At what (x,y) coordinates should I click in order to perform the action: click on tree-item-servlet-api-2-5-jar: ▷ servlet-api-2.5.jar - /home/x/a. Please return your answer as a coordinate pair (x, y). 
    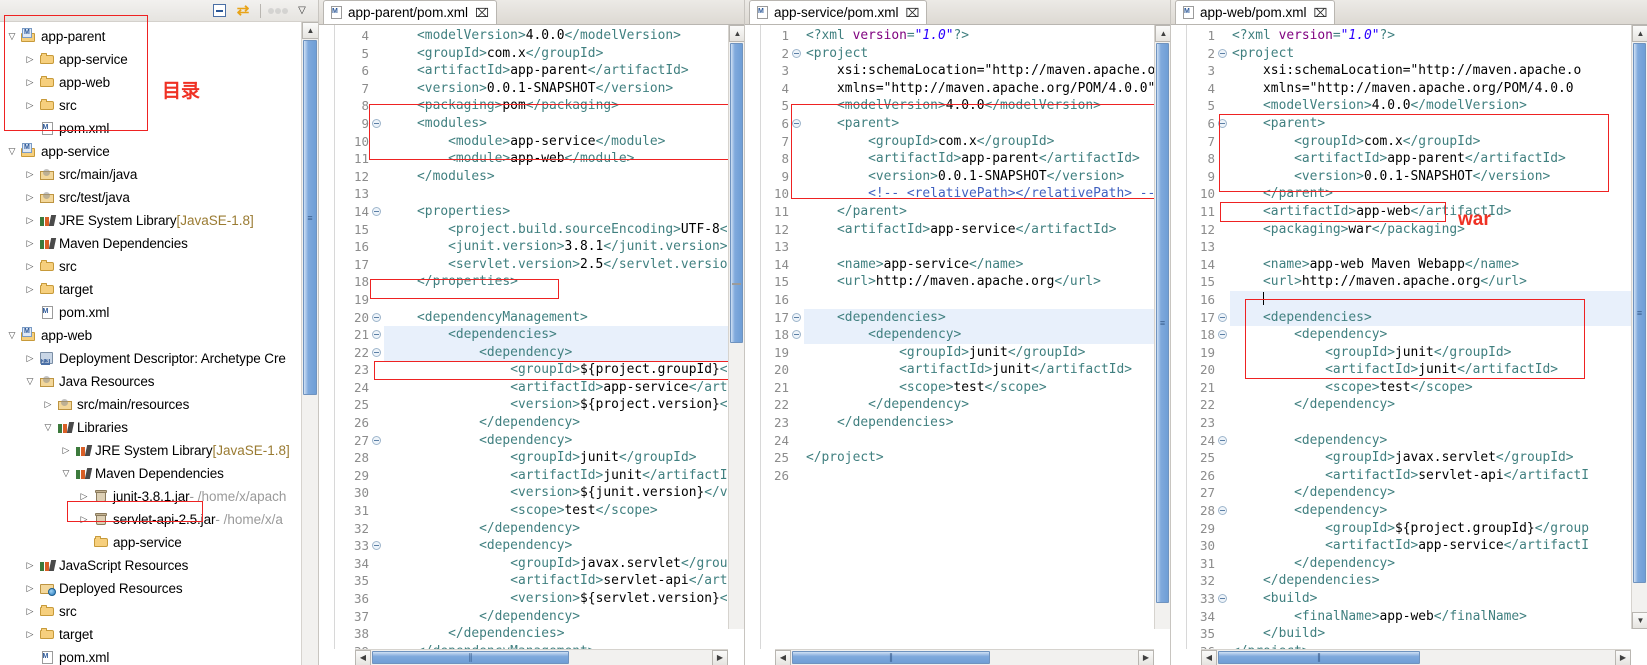
    Looking at the image, I should click on (159, 519).